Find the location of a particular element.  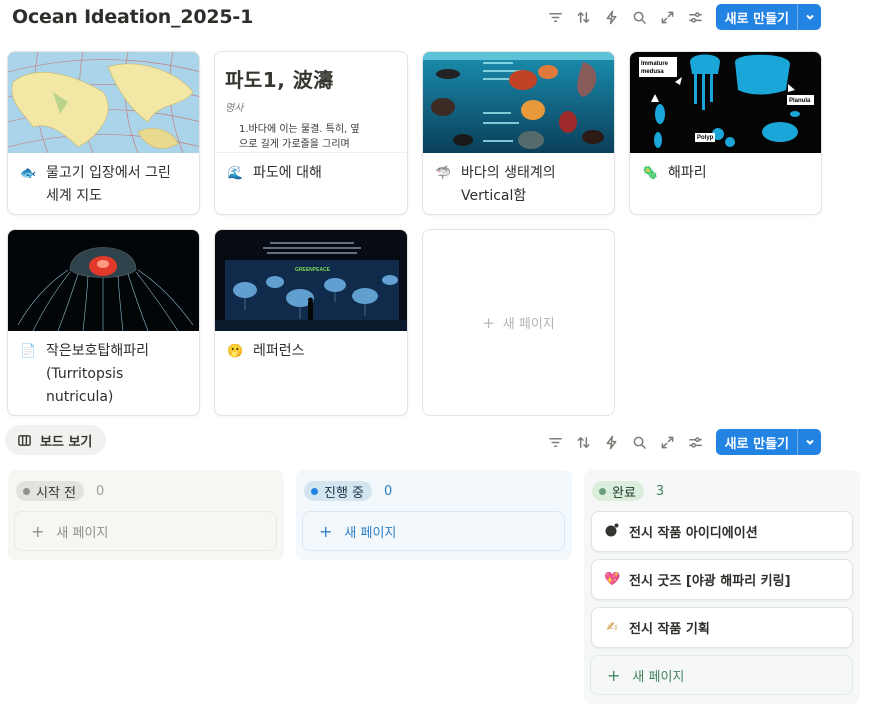

gallery-card-jellyfish: Immature medusa Planula Polyp 🦠 해파리 is located at coordinates (725, 133).